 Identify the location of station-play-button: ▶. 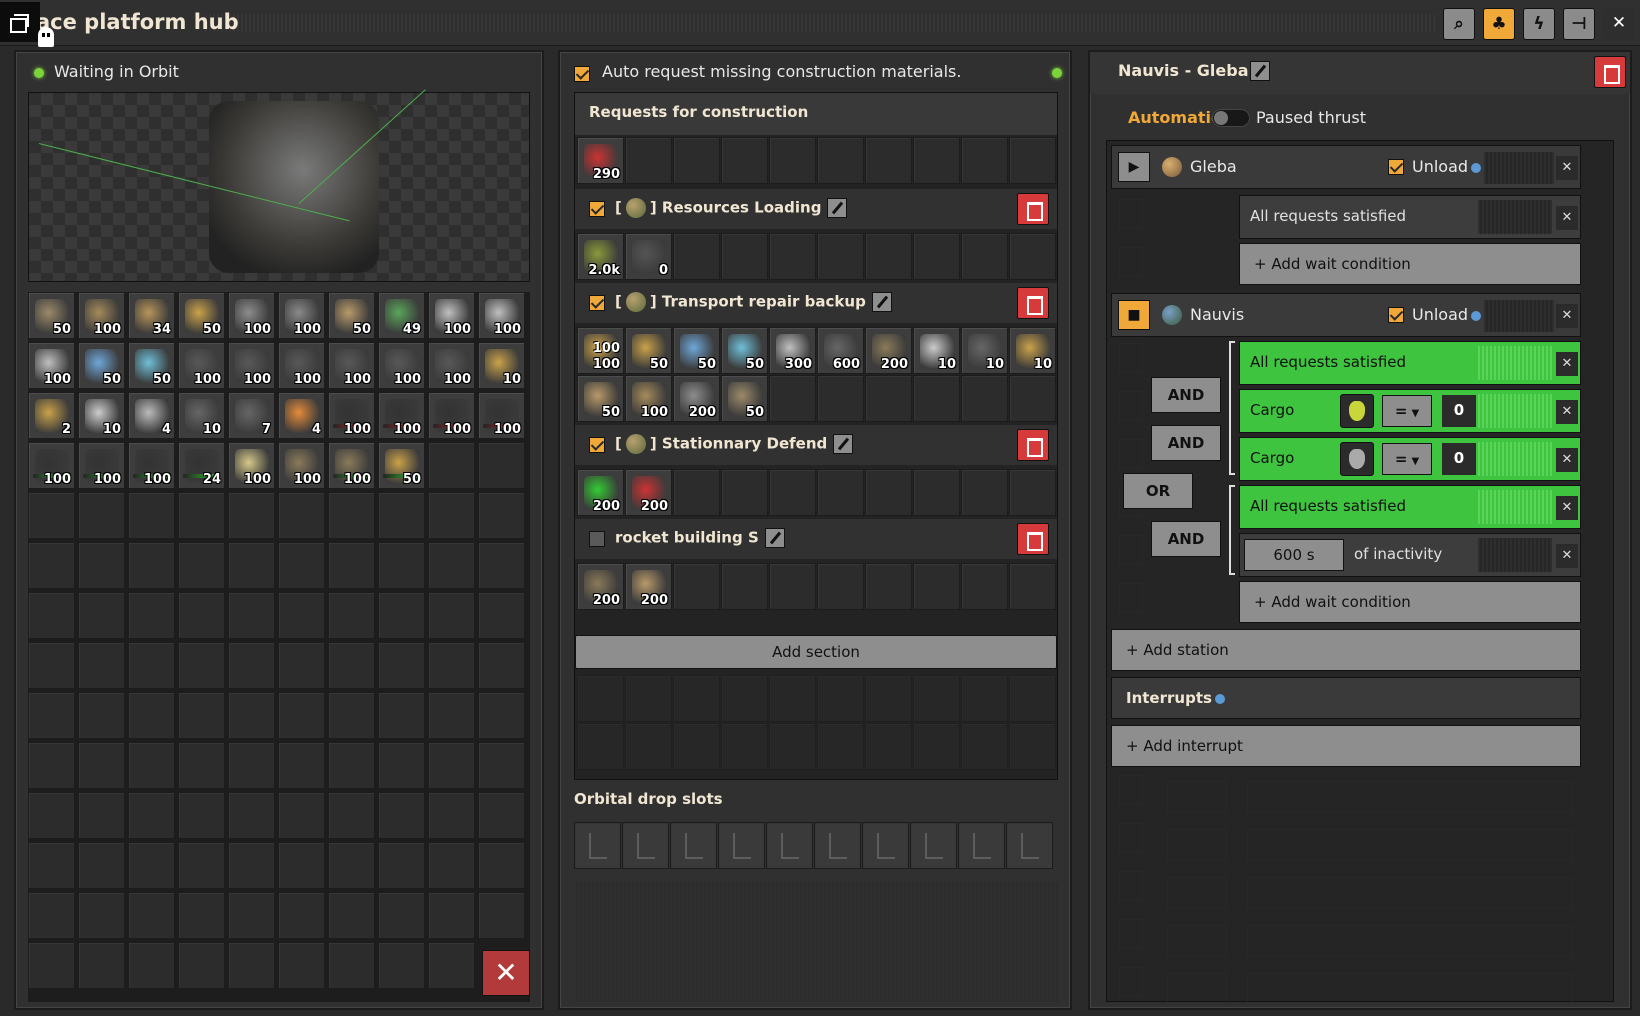
(1134, 167).